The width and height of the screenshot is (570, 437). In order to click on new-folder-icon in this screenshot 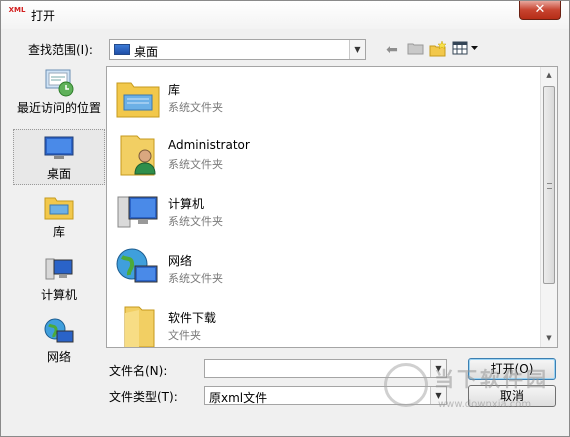, I will do `click(438, 49)`.